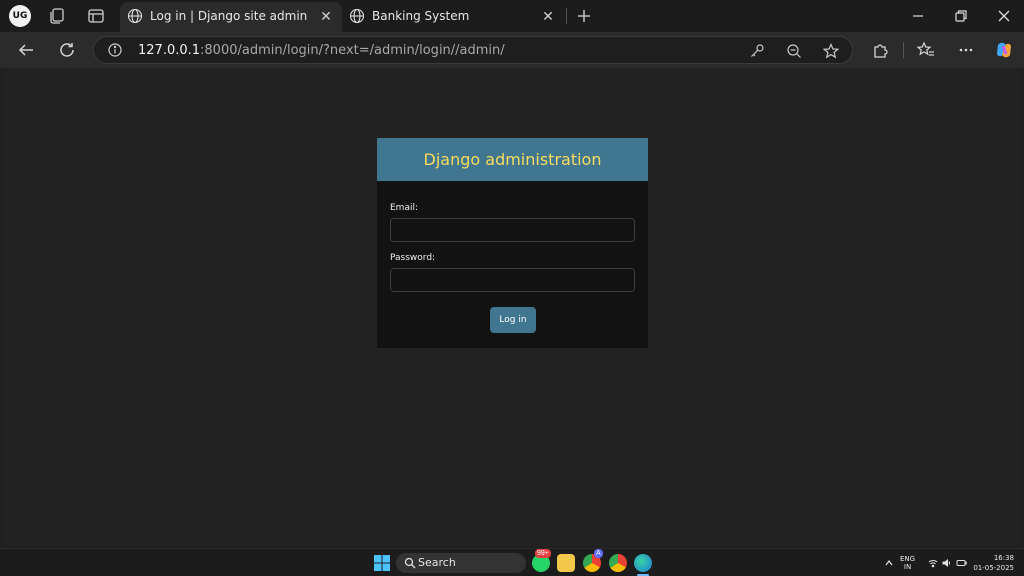 This screenshot has height=576, width=1024. Describe the element at coordinates (382, 563) in the screenshot. I see `windows-start-icon` at that location.